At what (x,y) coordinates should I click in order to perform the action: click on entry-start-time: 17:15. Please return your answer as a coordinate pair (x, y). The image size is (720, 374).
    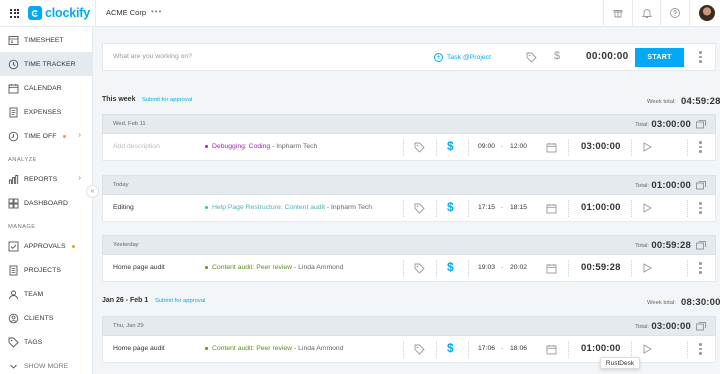
    Looking at the image, I should click on (486, 207).